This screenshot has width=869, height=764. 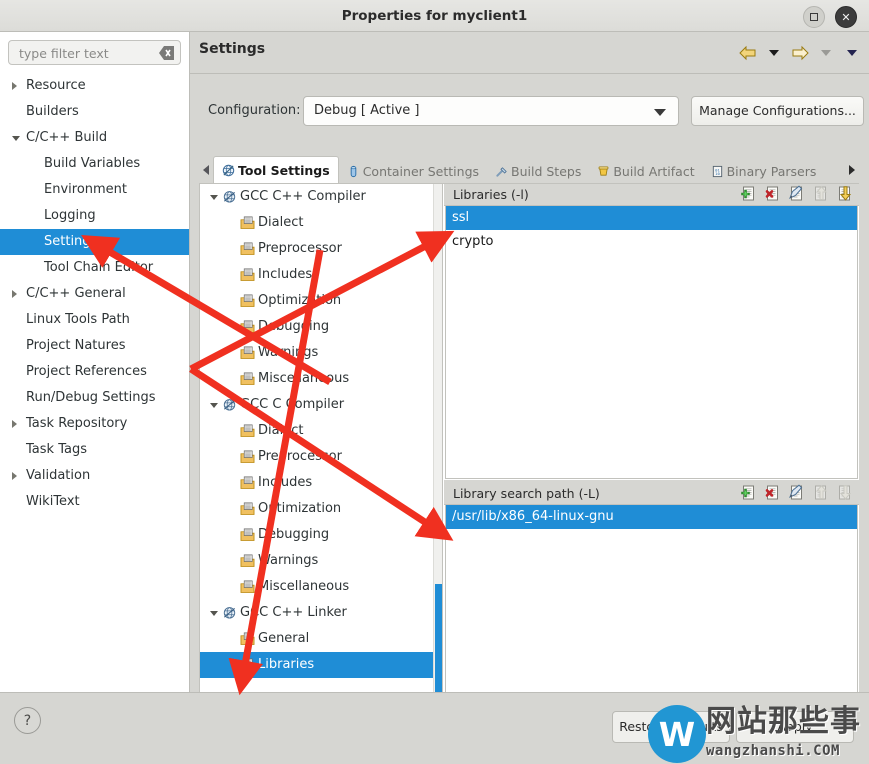 What do you see at coordinates (94, 372) in the screenshot?
I see `sidebar-item-project-references: Project References` at bounding box center [94, 372].